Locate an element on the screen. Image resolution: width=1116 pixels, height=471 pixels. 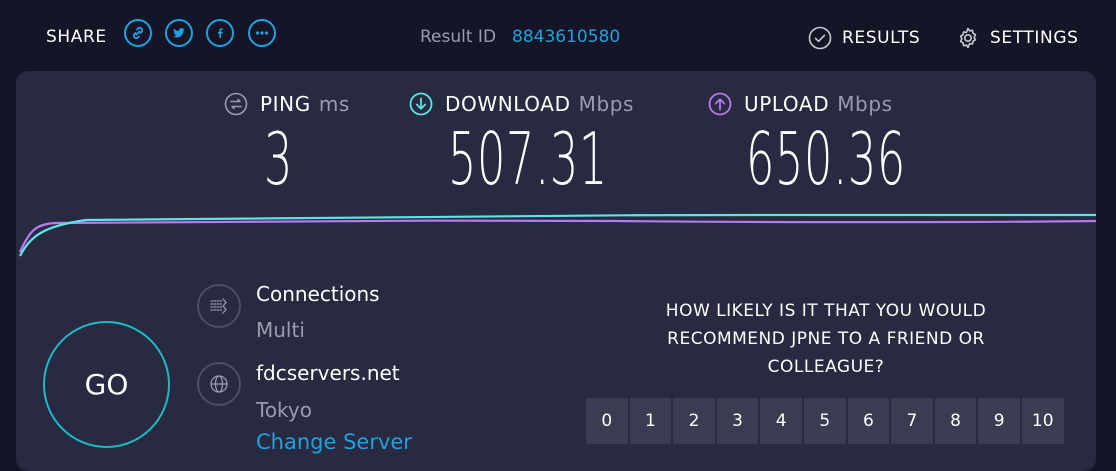
connections-icon is located at coordinates (219, 306).